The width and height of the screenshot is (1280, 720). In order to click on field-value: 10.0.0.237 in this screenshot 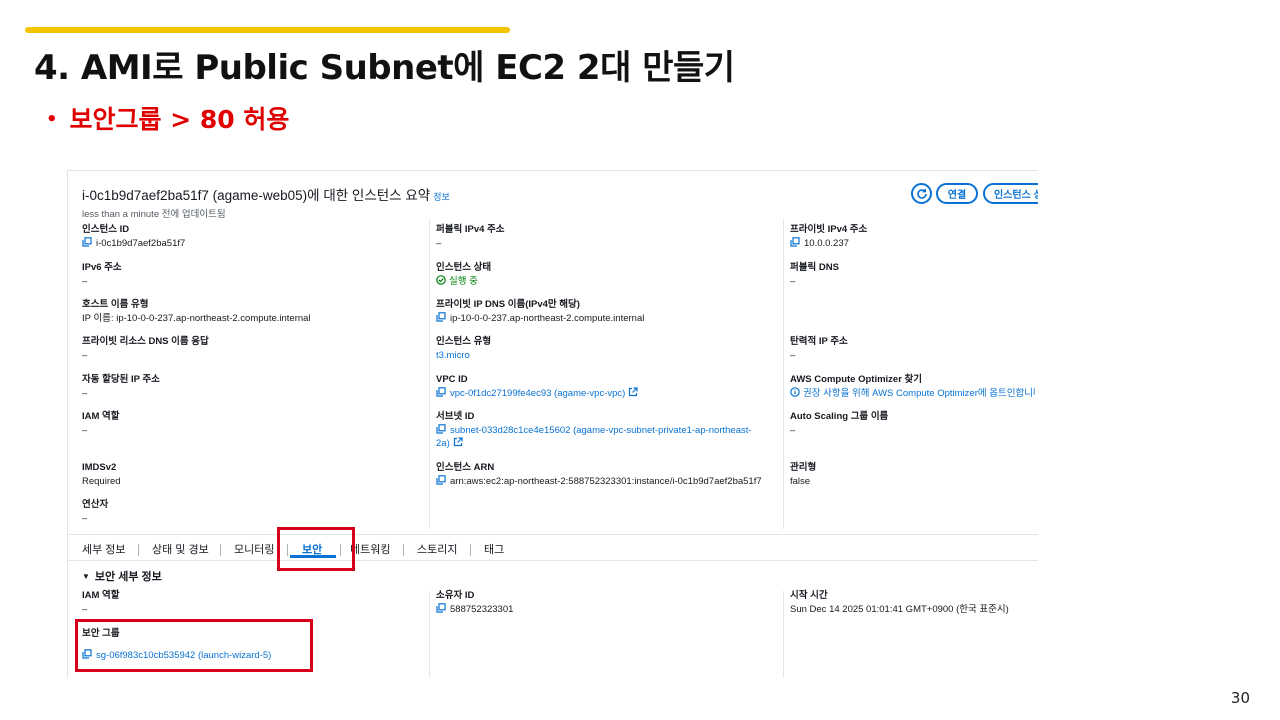, I will do `click(914, 243)`.